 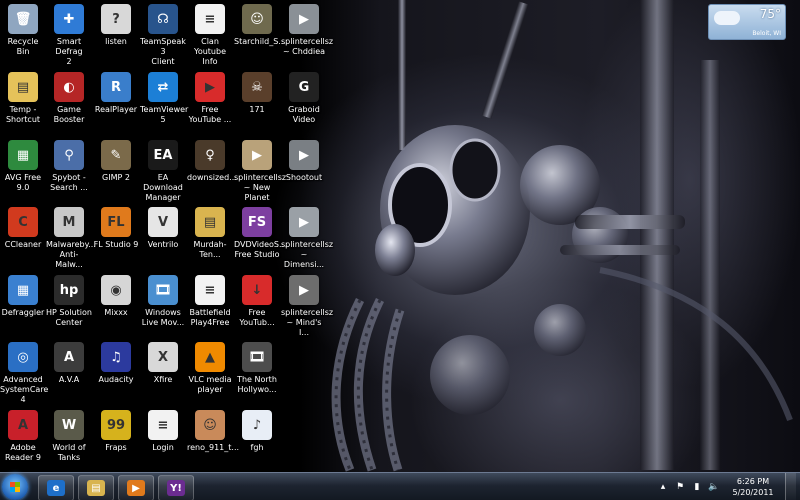 What do you see at coordinates (23, 19) in the screenshot?
I see `recycle-bin-icon: 🗑` at bounding box center [23, 19].